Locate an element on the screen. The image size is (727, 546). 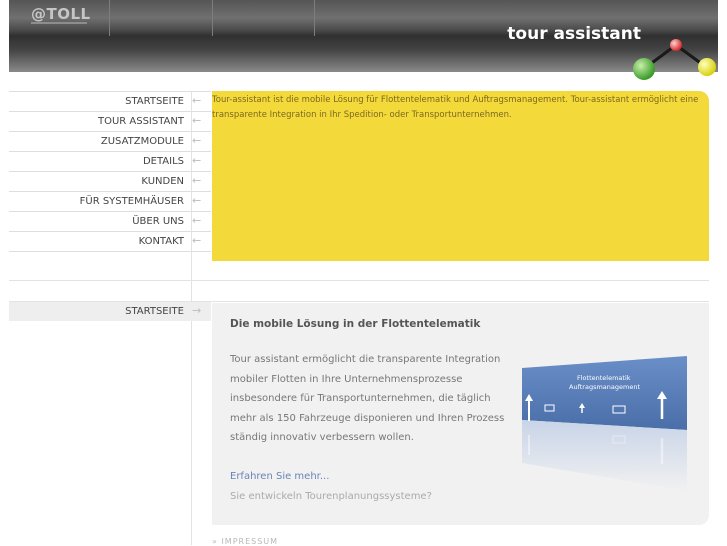
nav-item-label: KONTAKT is located at coordinates (161, 241).